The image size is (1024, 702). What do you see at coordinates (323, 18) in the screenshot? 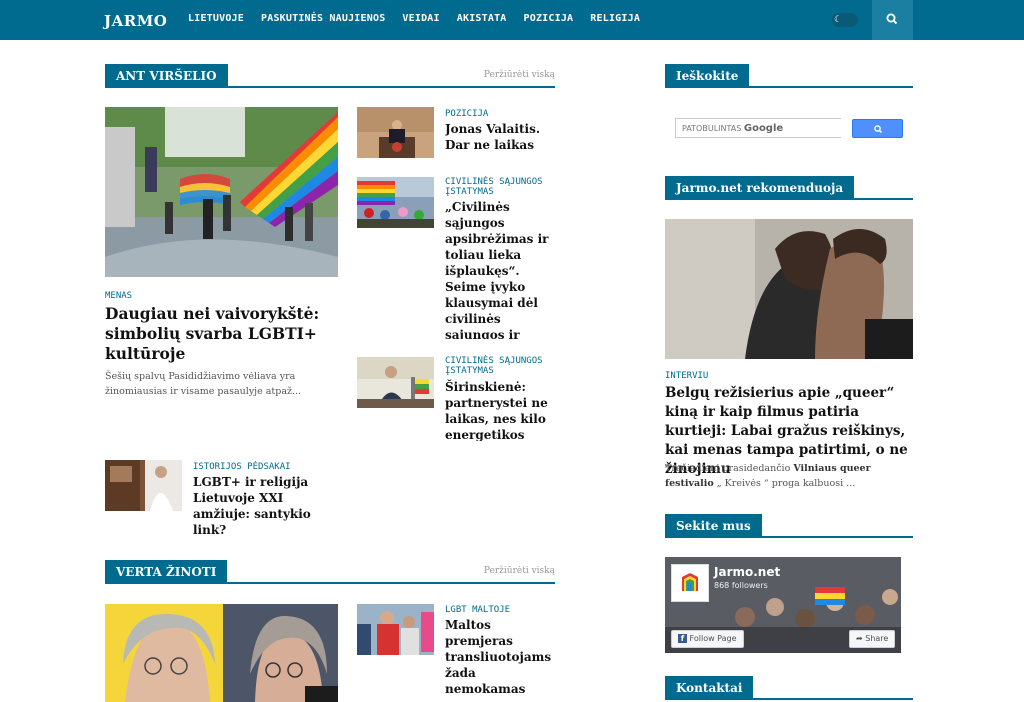
I see `menu-item-paskutines-naujienos: PASKUTINĖS NAUJIENOS` at bounding box center [323, 18].